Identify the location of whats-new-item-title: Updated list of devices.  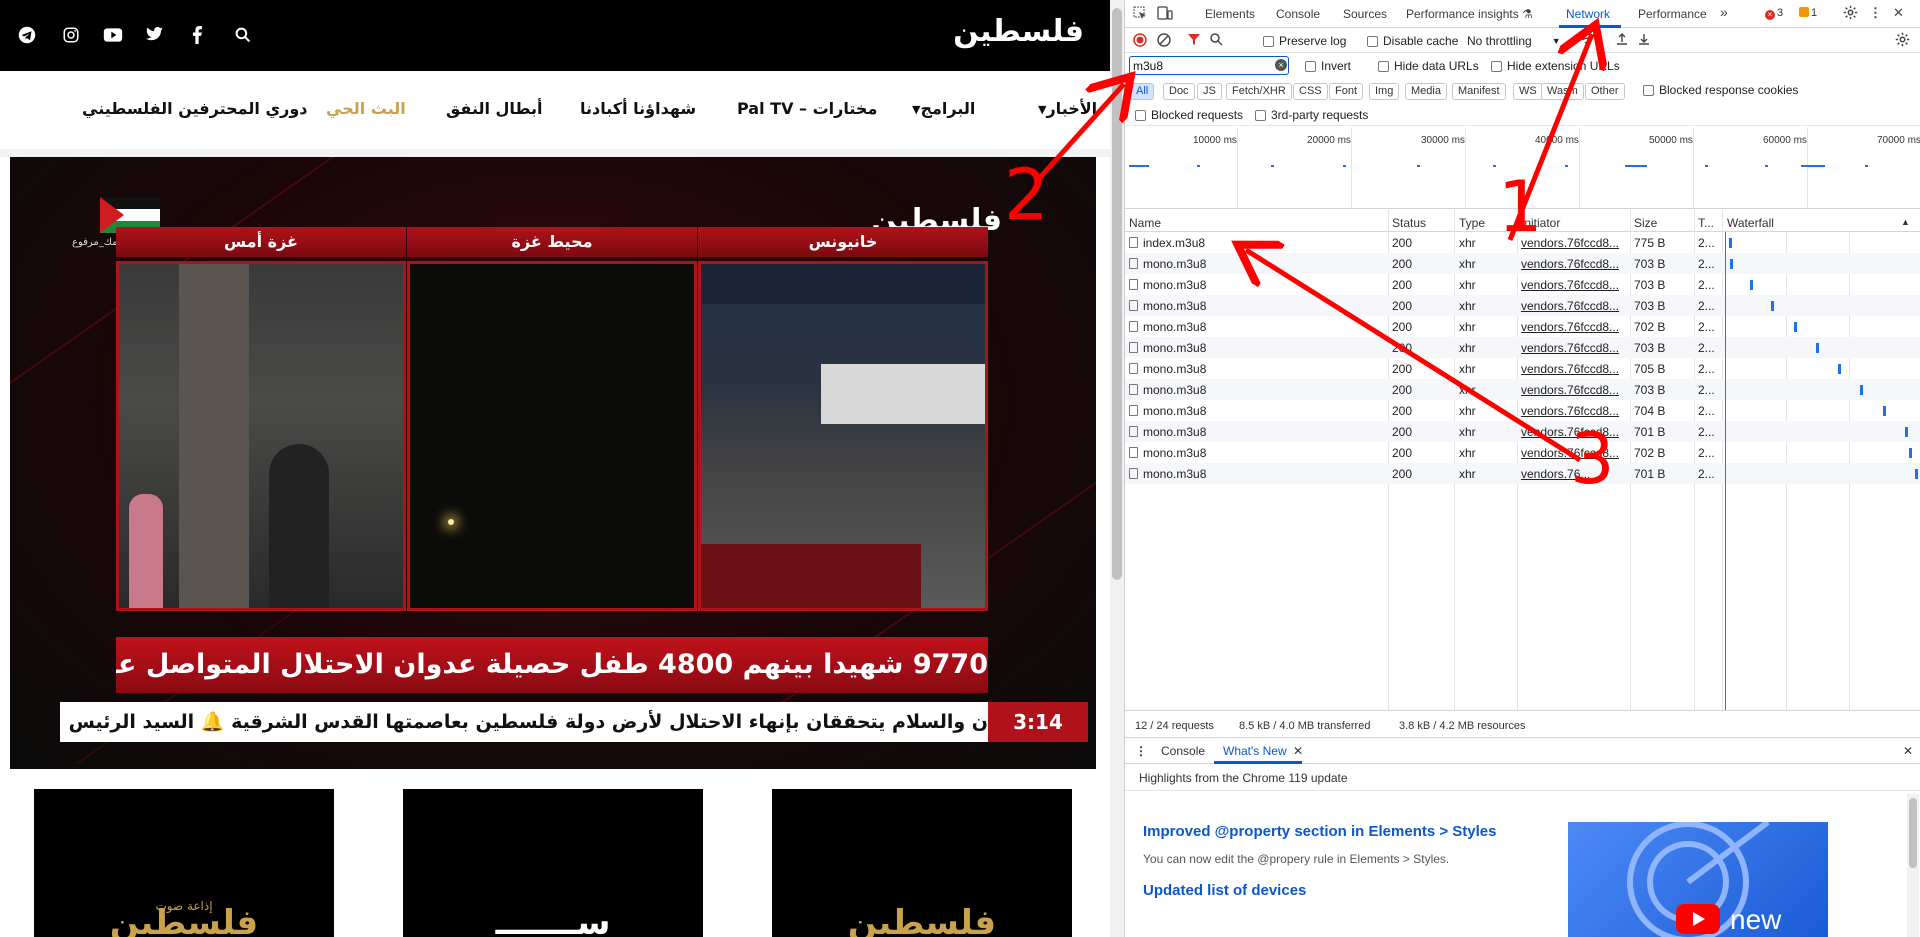
(1224, 890).